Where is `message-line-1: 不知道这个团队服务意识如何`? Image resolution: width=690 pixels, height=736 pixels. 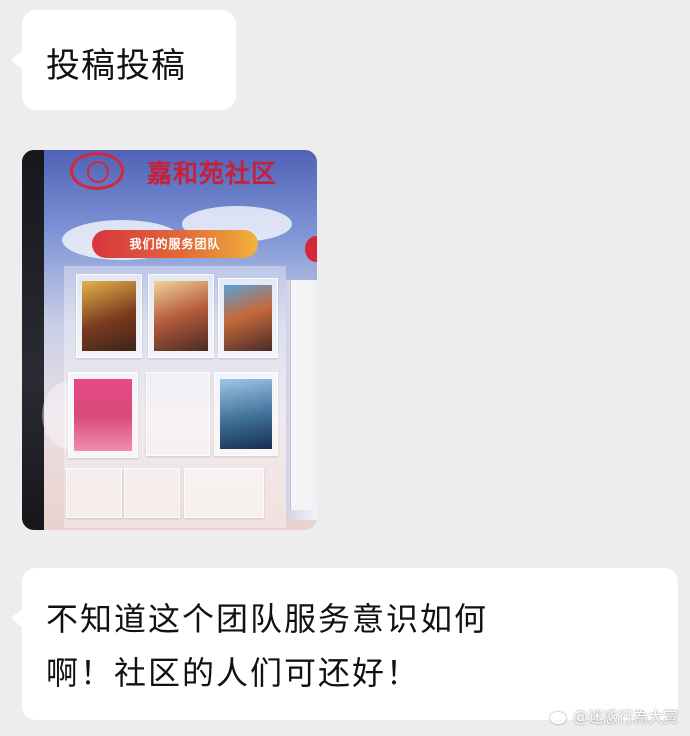 message-line-1: 不知道这个团队服务意识如何 is located at coordinates (267, 619).